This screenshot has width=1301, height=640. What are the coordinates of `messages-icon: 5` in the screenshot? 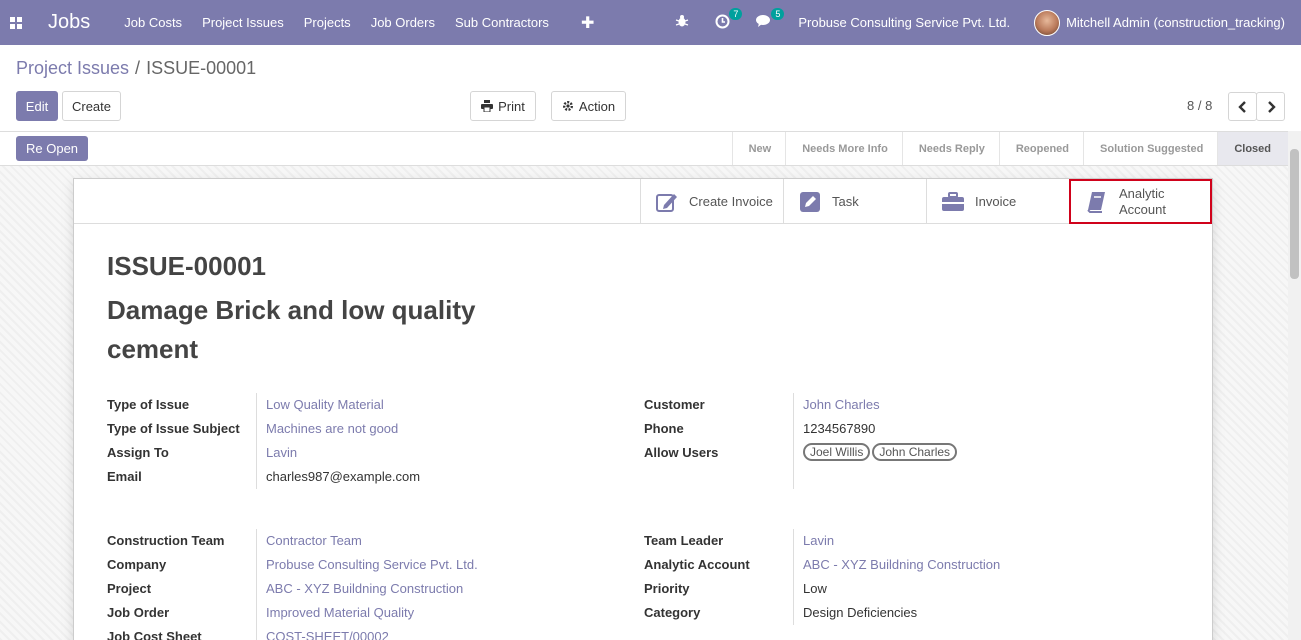 It's located at (770, 19).